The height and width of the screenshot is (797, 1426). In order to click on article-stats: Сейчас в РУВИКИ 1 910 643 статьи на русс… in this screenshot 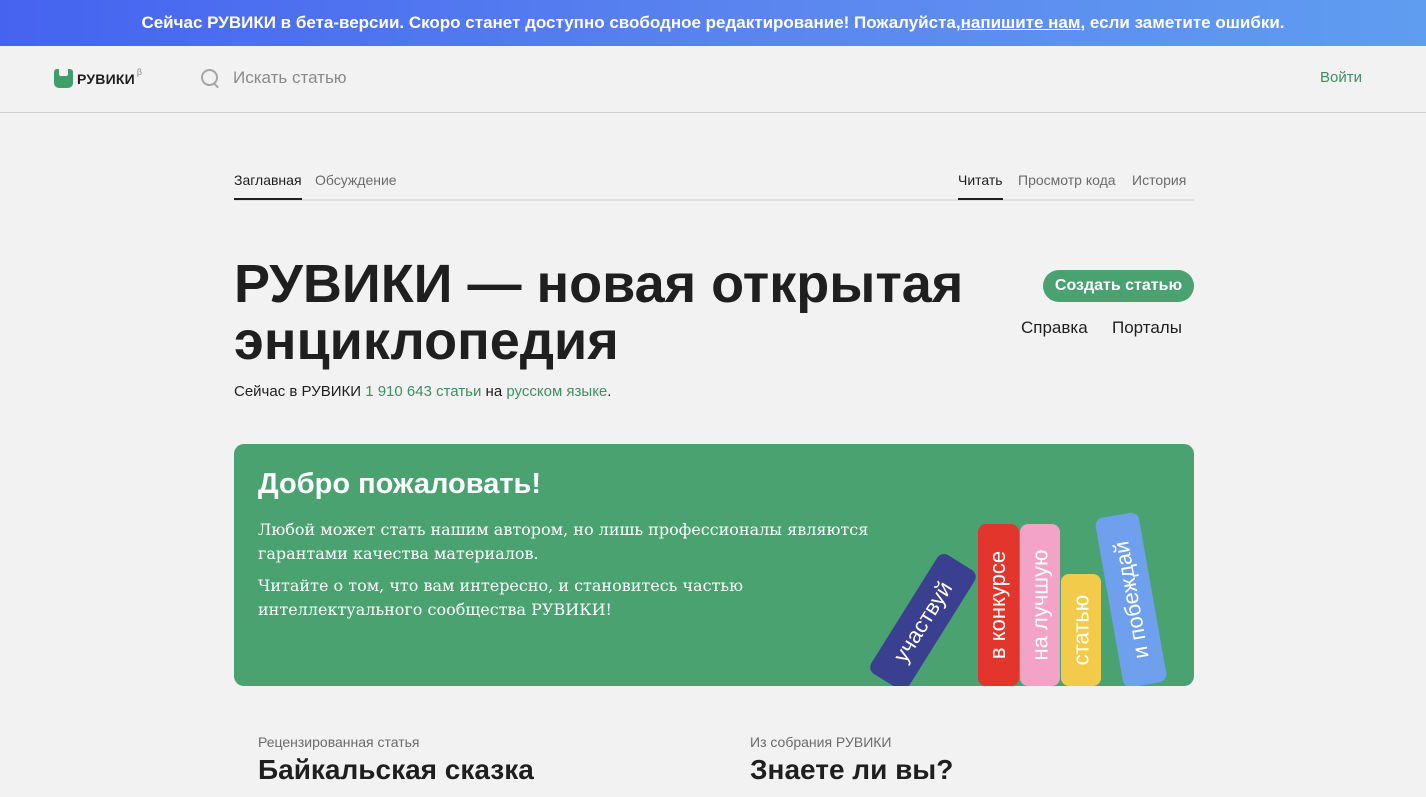, I will do `click(422, 391)`.